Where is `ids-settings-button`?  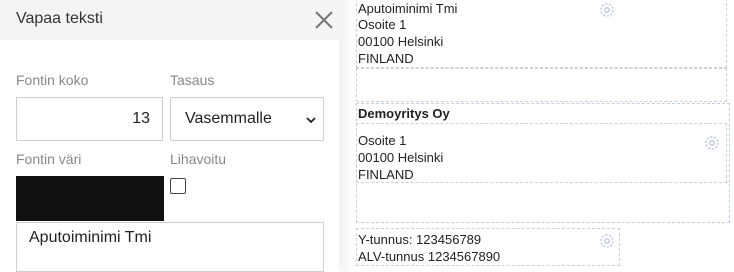
ids-settings-button is located at coordinates (607, 241).